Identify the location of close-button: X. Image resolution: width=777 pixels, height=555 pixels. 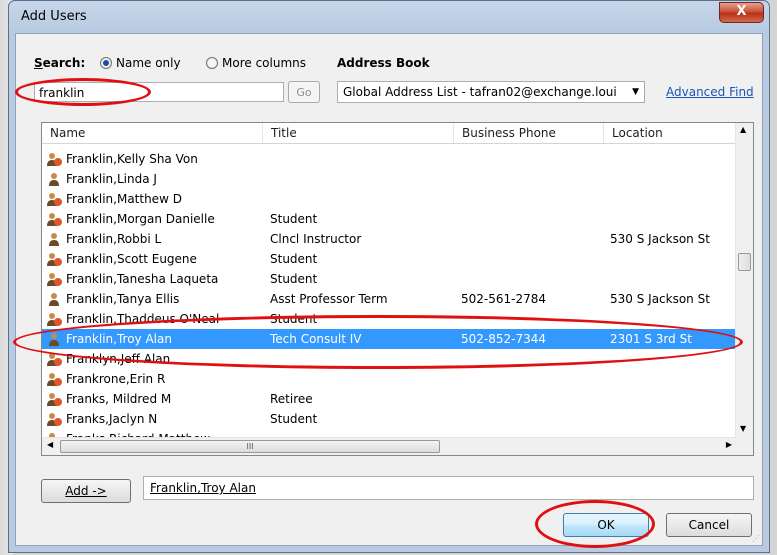
(741, 12).